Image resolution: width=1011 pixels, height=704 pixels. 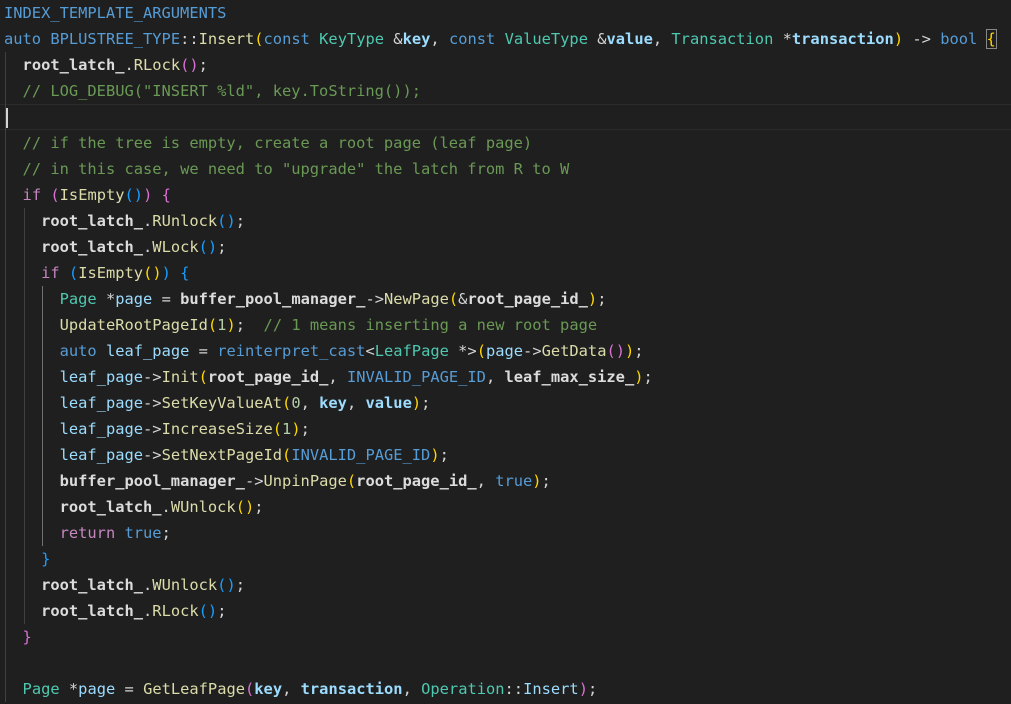 I want to click on code-line: return true;, so click(x=505, y=533).